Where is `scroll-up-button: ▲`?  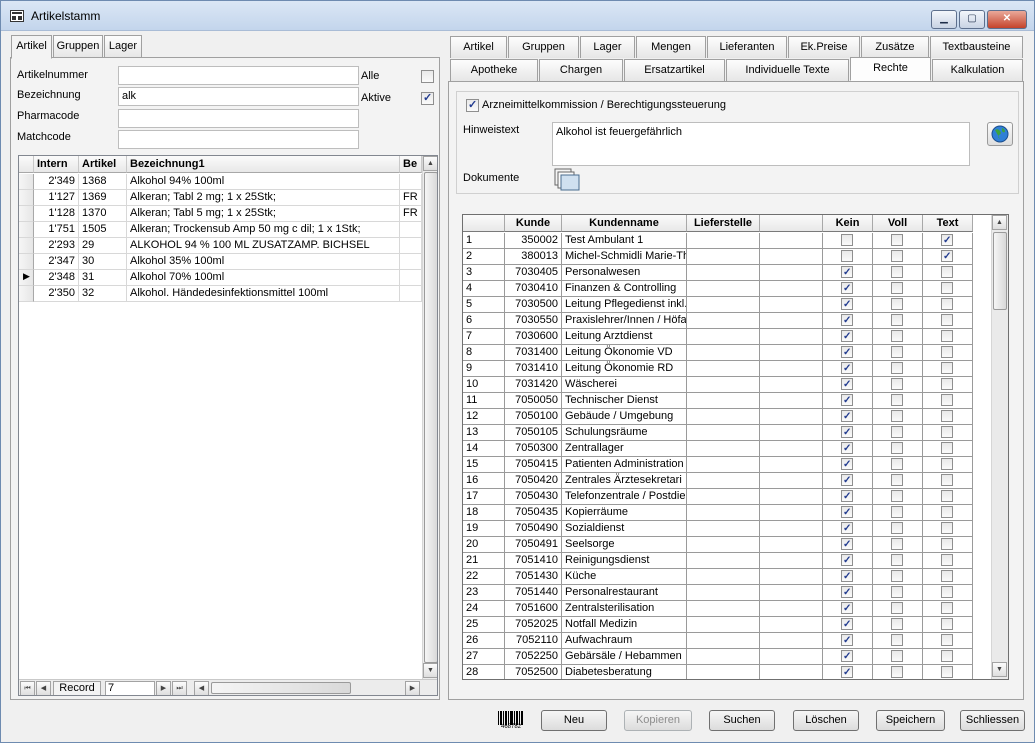
scroll-up-button: ▲ is located at coordinates (999, 222).